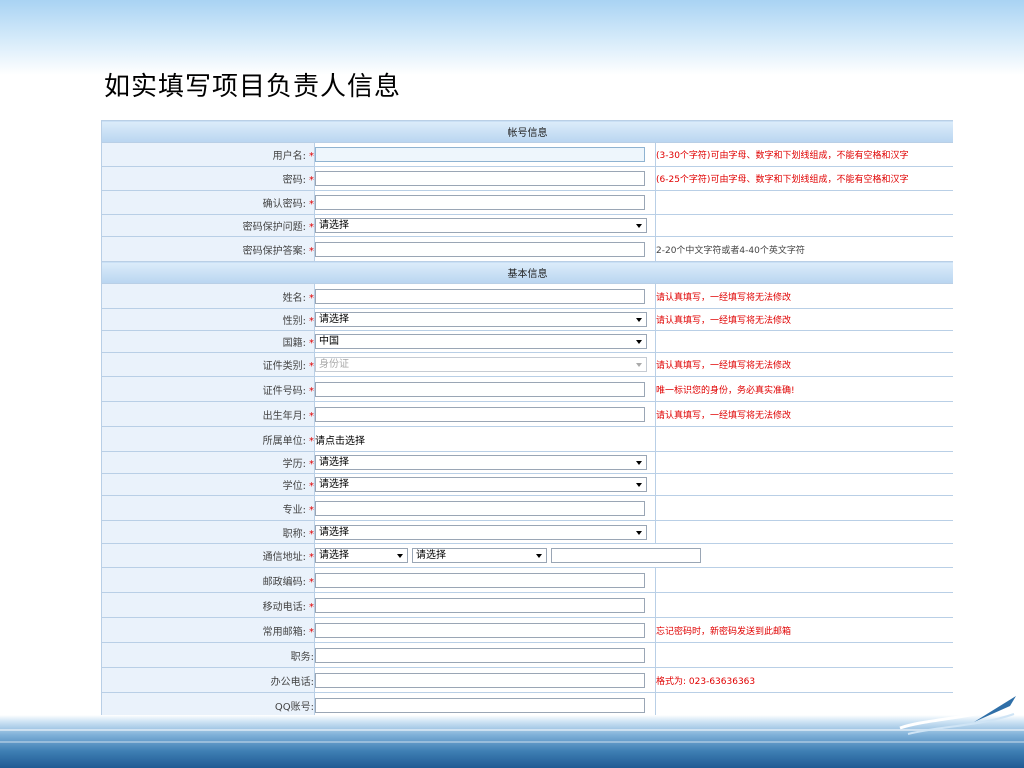 This screenshot has height=768, width=1024. I want to click on province-select: 请选择, so click(361, 555).